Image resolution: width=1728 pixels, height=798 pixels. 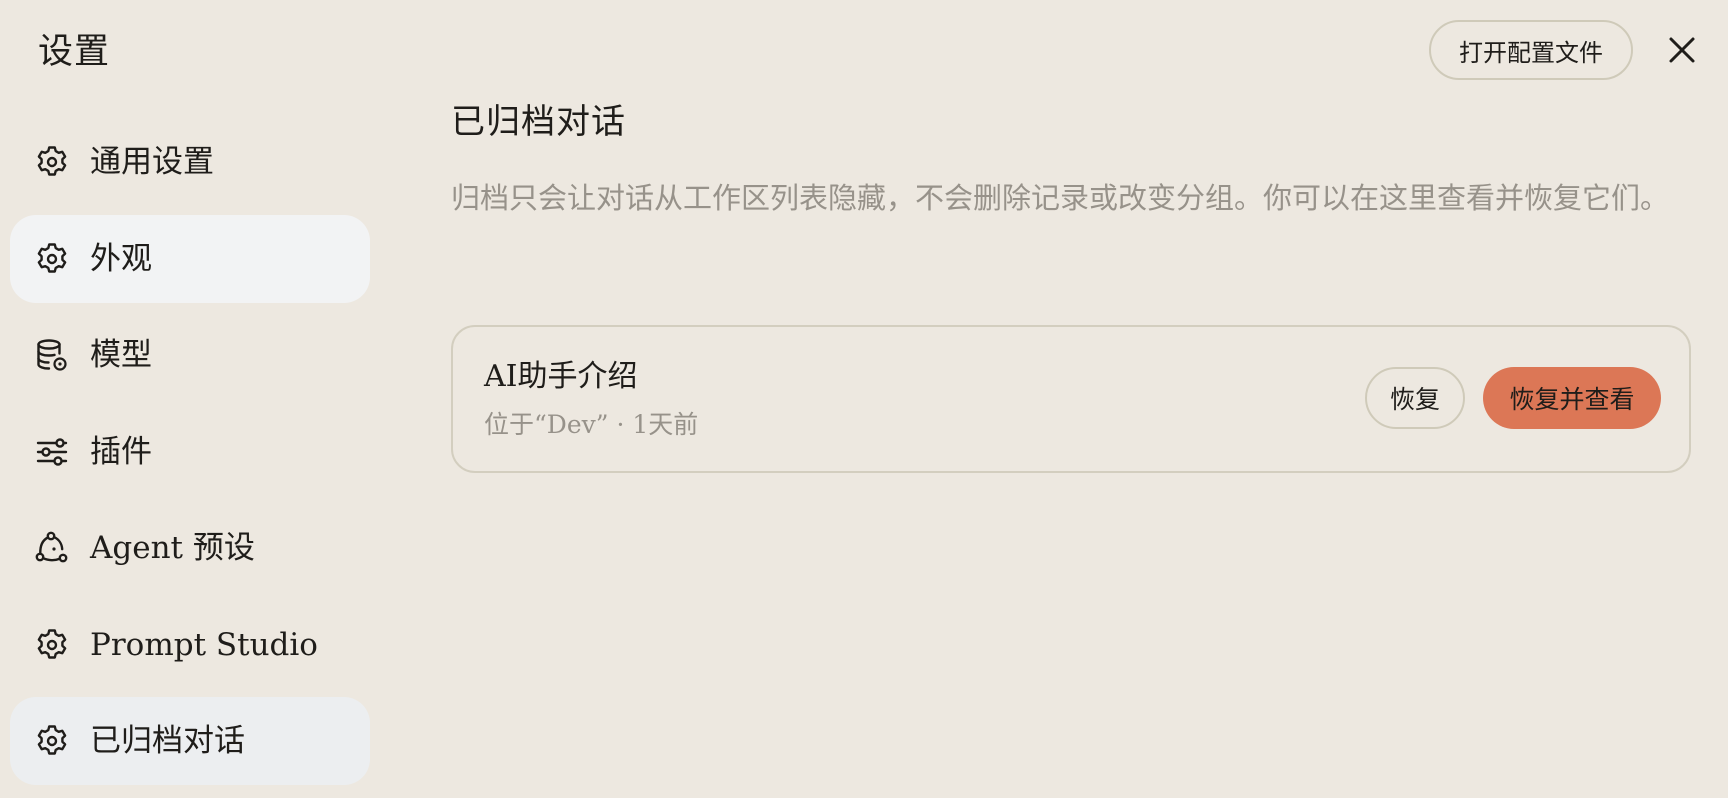 I want to click on settings-title: 设置, so click(x=74, y=52).